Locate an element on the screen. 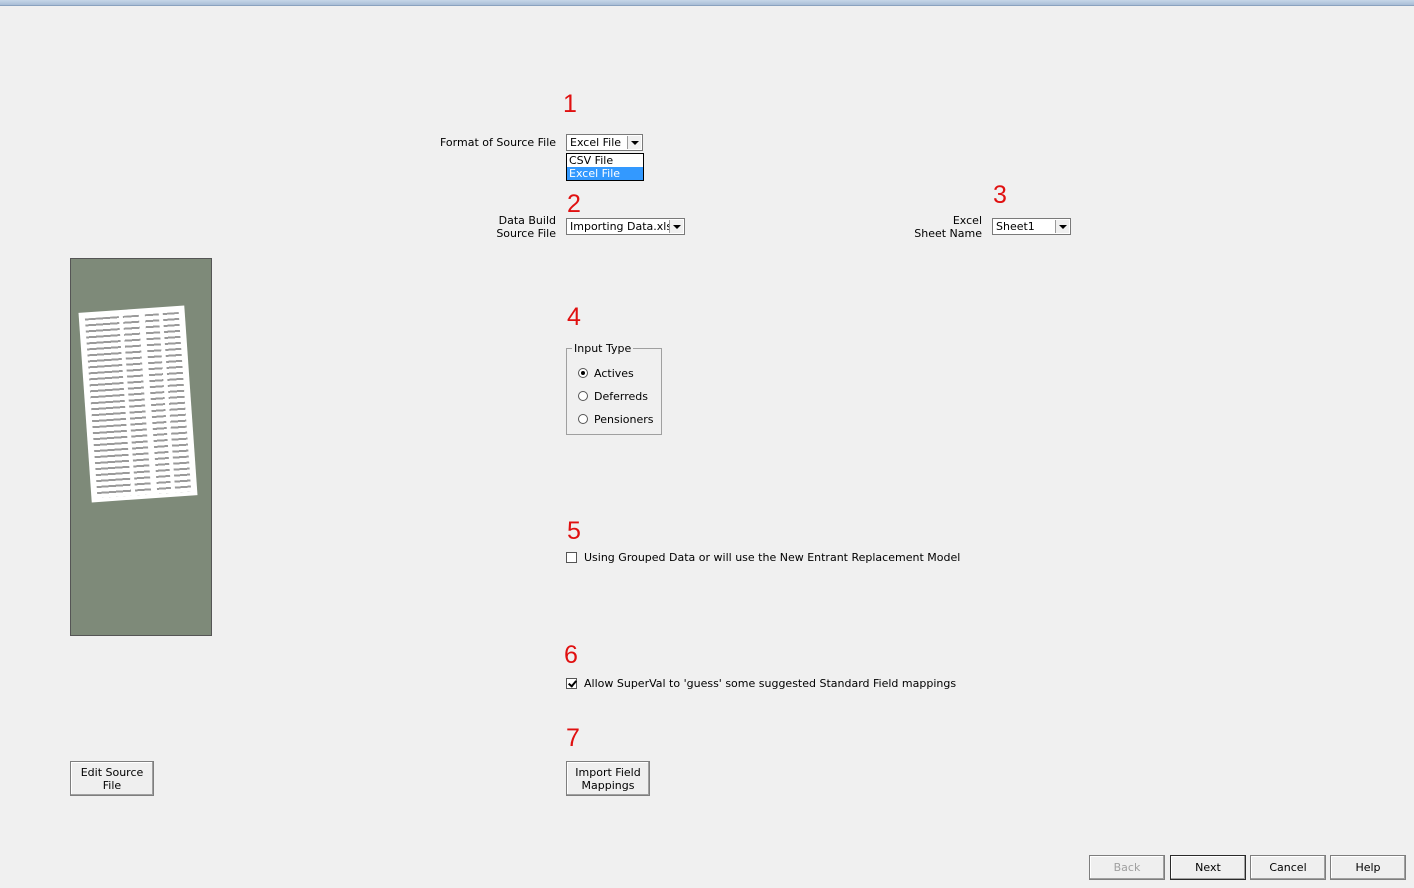  sheet-name-value: Sheet1 is located at coordinates (1015, 226).